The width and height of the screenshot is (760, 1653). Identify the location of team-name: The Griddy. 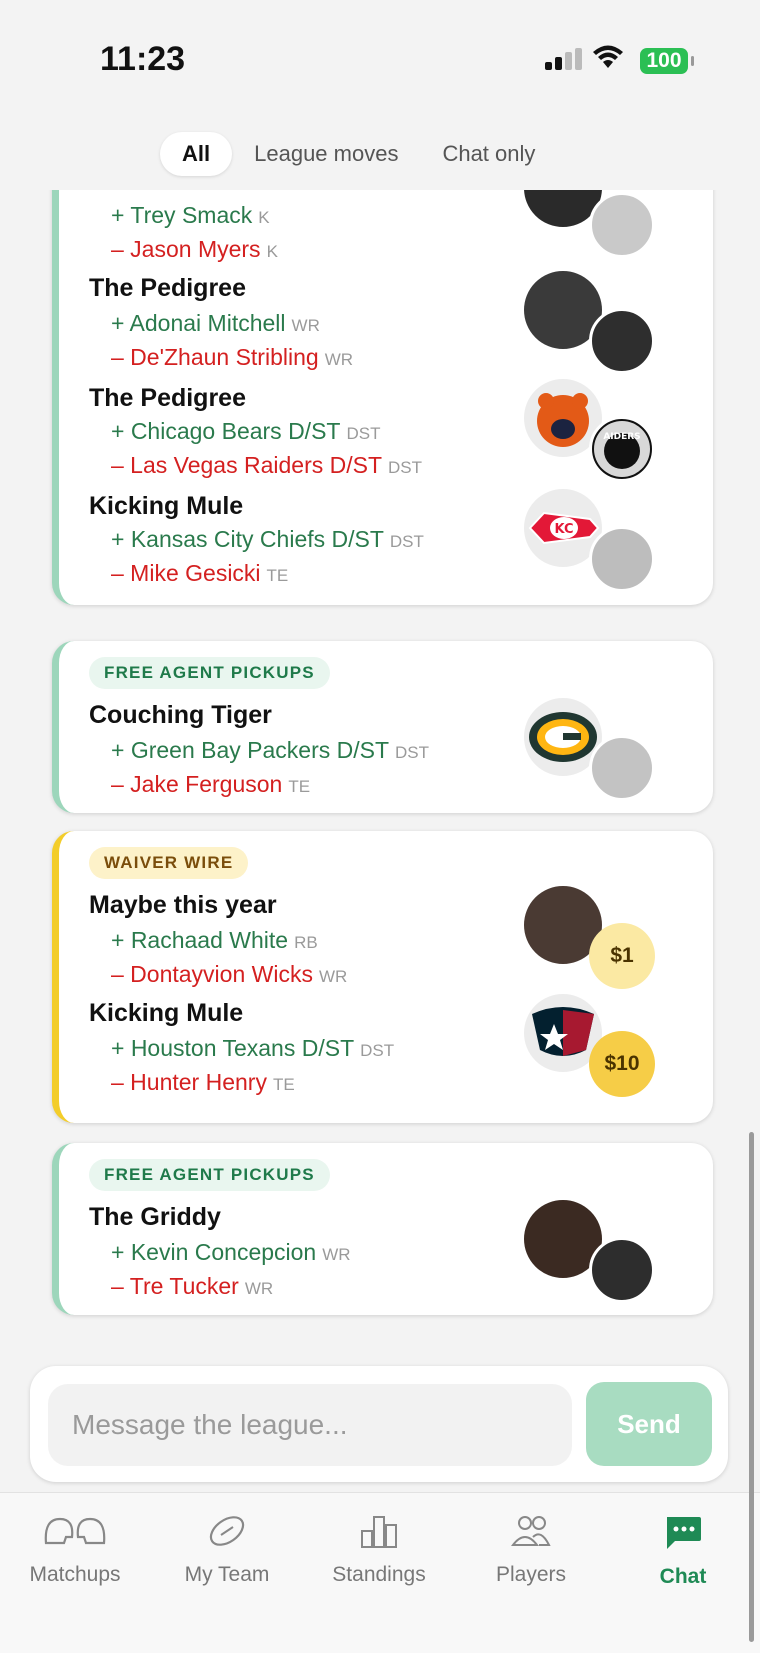
(155, 1217).